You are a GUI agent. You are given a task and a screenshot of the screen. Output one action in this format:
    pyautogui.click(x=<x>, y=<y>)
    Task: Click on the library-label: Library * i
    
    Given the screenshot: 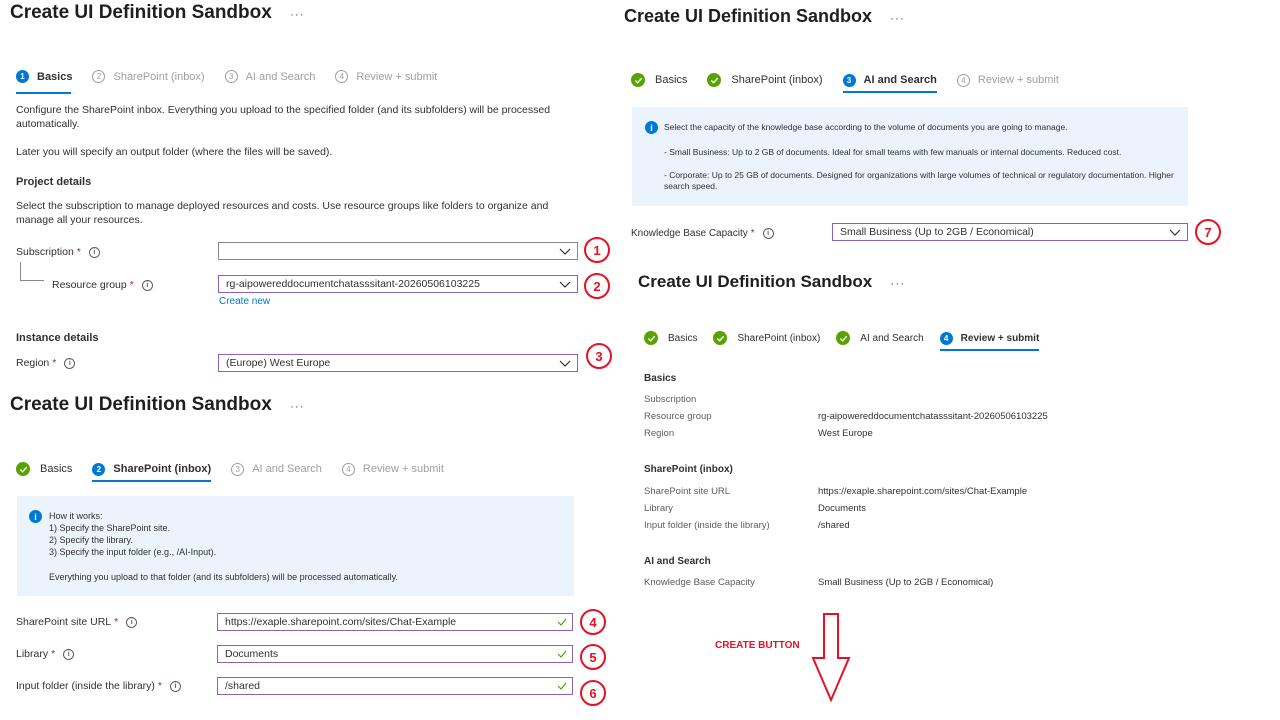 What is the action you would take?
    pyautogui.click(x=45, y=654)
    